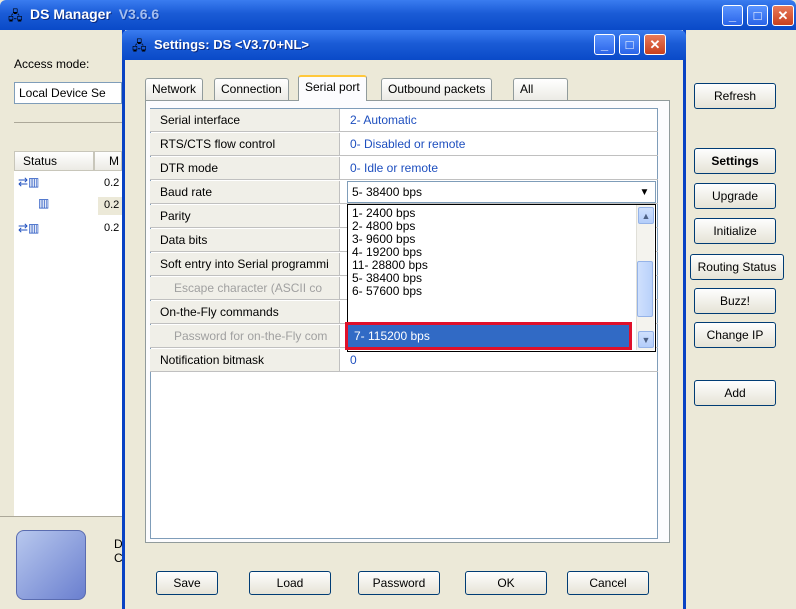 This screenshot has width=796, height=609. What do you see at coordinates (245, 240) in the screenshot?
I see `setting-name: Data bits` at bounding box center [245, 240].